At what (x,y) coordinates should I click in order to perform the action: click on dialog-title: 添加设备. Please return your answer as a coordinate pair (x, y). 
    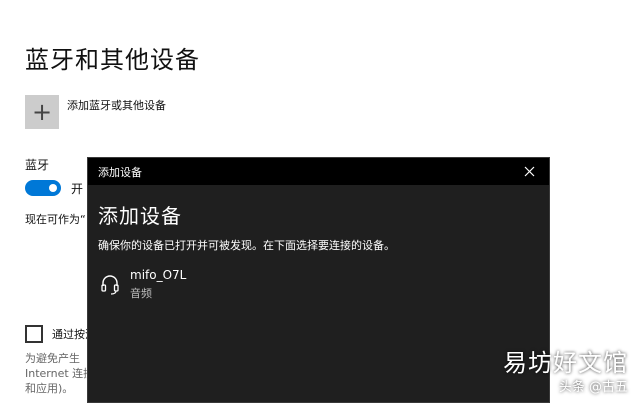
    Looking at the image, I should click on (120, 172).